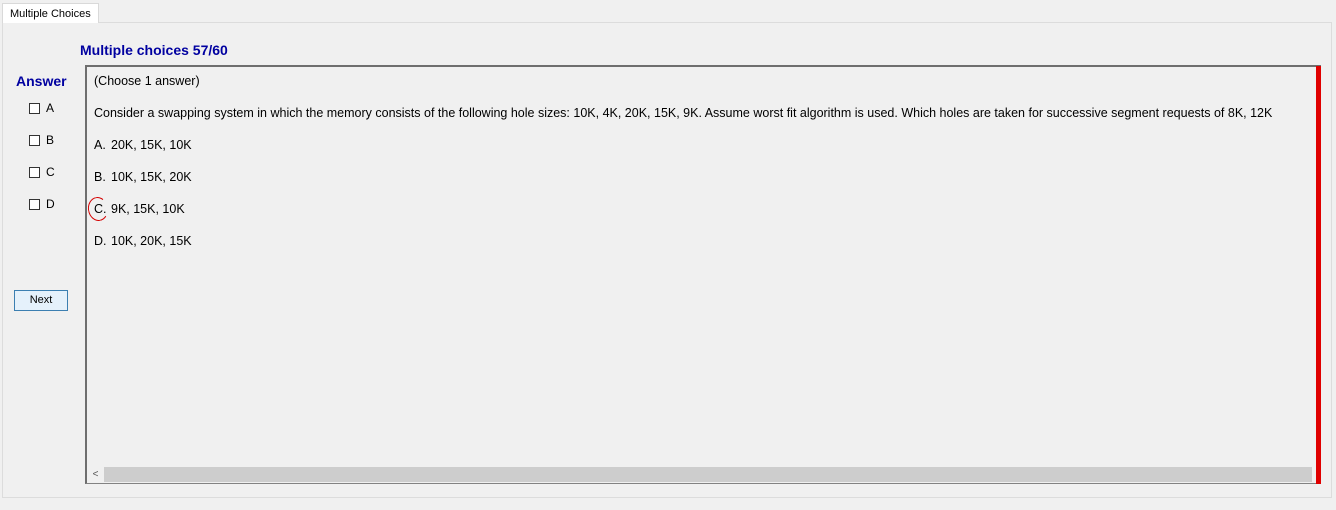 The image size is (1336, 510). I want to click on checkbox-b, so click(34, 140).